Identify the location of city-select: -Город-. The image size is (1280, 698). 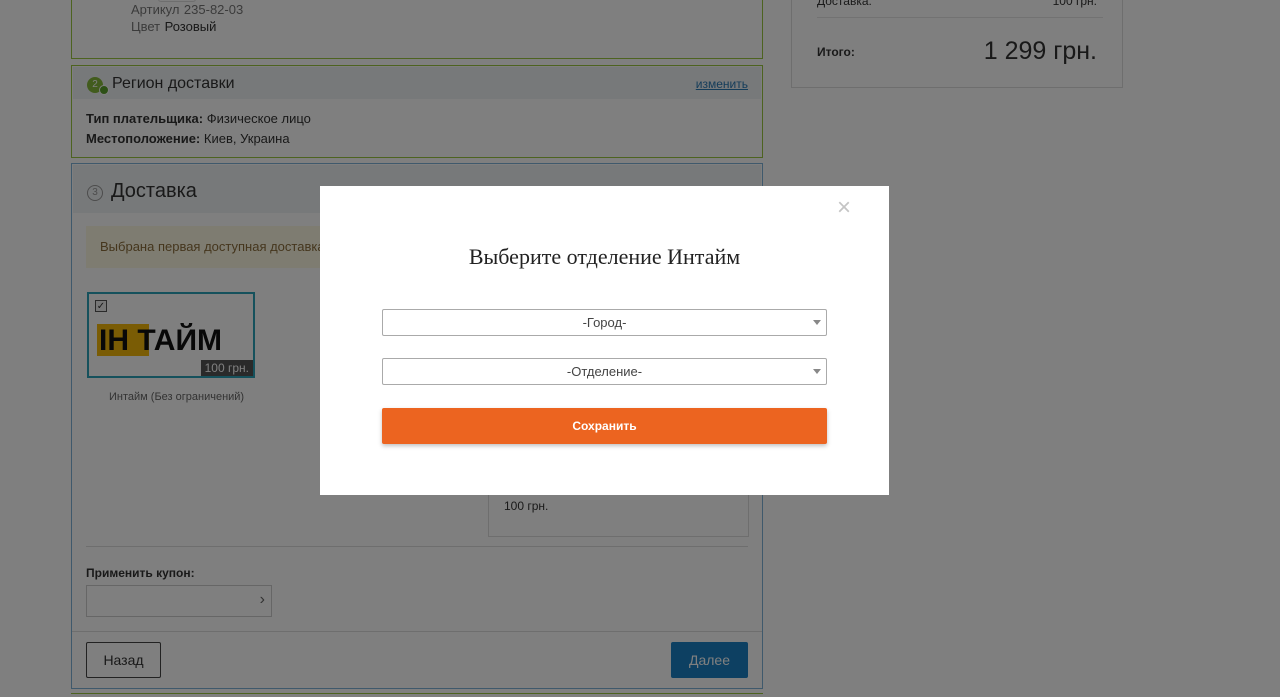
(604, 322).